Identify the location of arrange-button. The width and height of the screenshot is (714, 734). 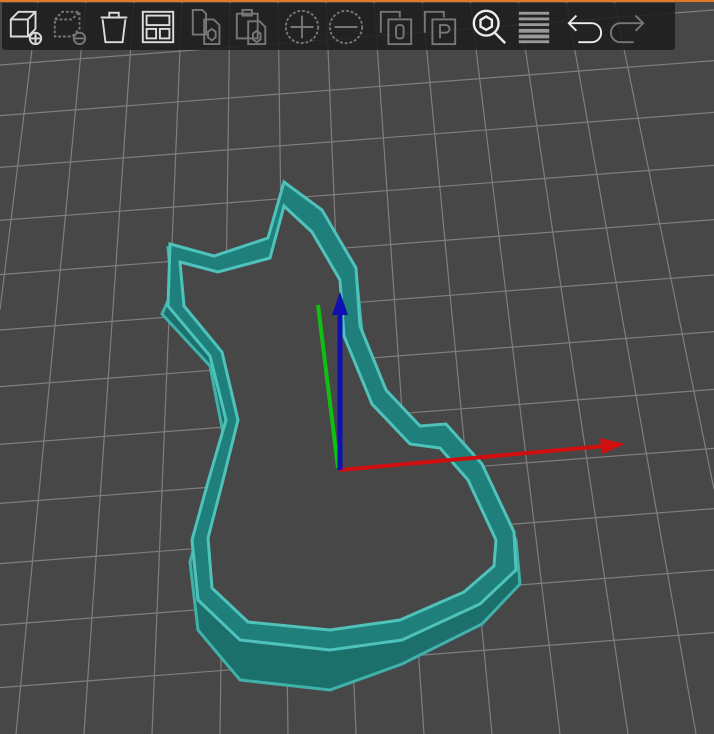
(158, 27).